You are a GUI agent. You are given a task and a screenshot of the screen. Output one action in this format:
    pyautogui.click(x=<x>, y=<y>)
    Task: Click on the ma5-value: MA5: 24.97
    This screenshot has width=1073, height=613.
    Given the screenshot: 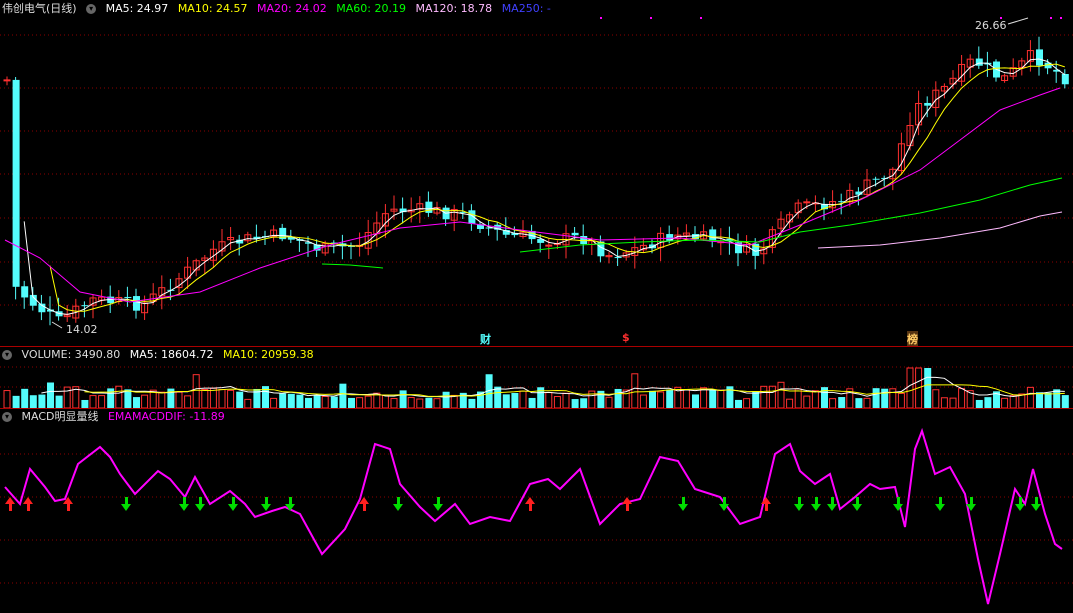 What is the action you would take?
    pyautogui.click(x=137, y=8)
    